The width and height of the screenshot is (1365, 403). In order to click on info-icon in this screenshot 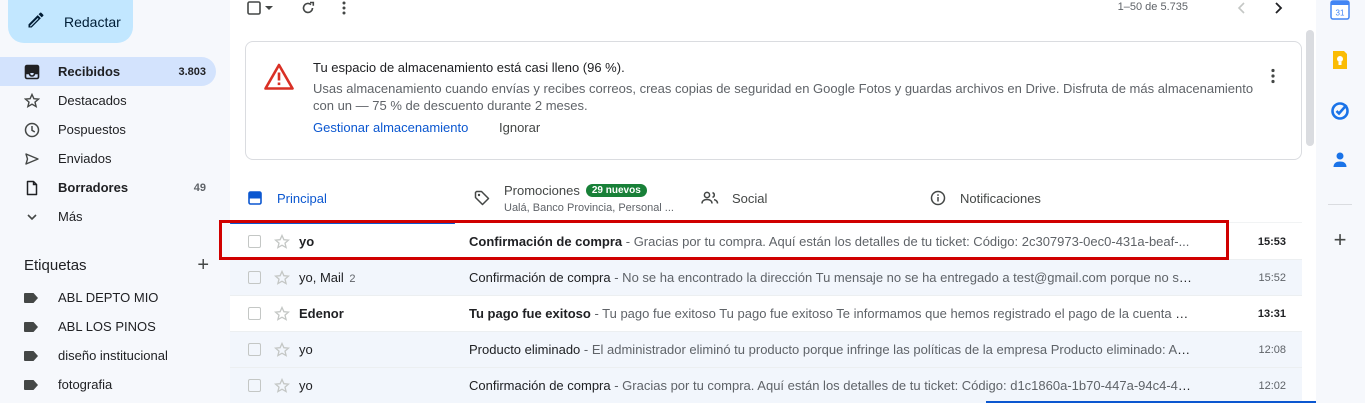, I will do `click(938, 198)`.